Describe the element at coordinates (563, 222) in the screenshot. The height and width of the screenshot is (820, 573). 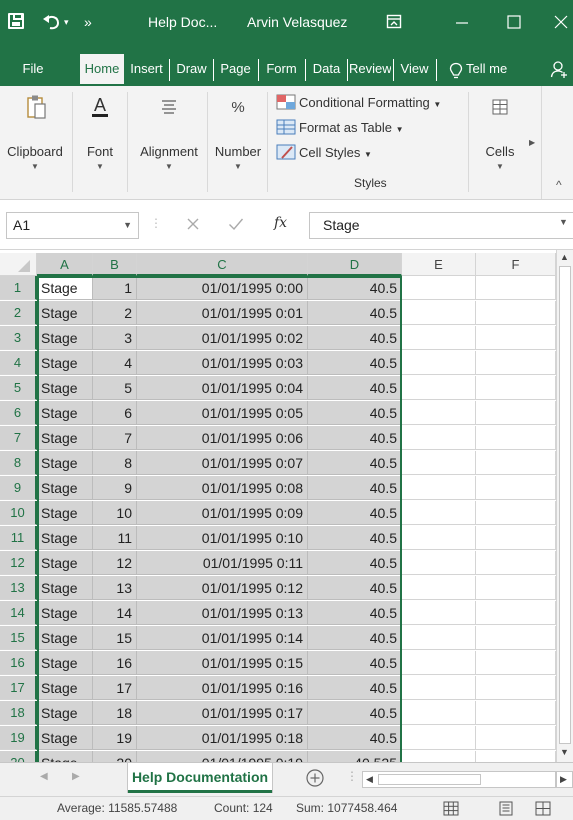
I see `expand-formula-bar-icon: ▼` at that location.